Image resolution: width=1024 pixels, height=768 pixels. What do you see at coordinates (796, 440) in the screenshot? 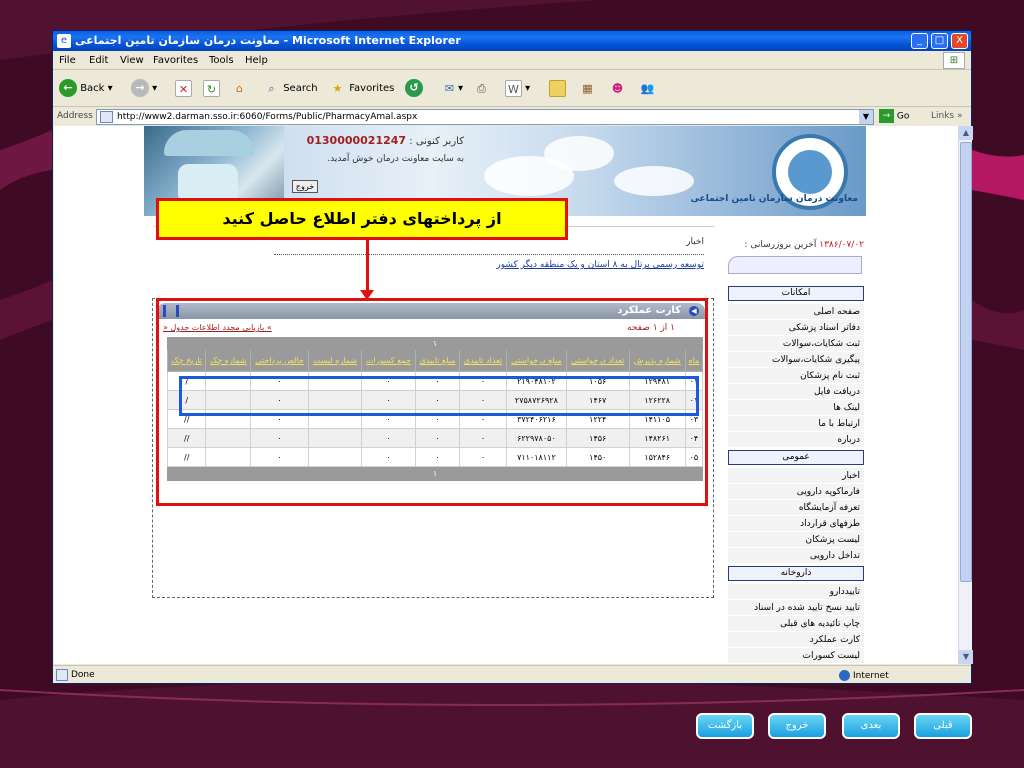
I see `sidebar-item-about: درباره` at bounding box center [796, 440].